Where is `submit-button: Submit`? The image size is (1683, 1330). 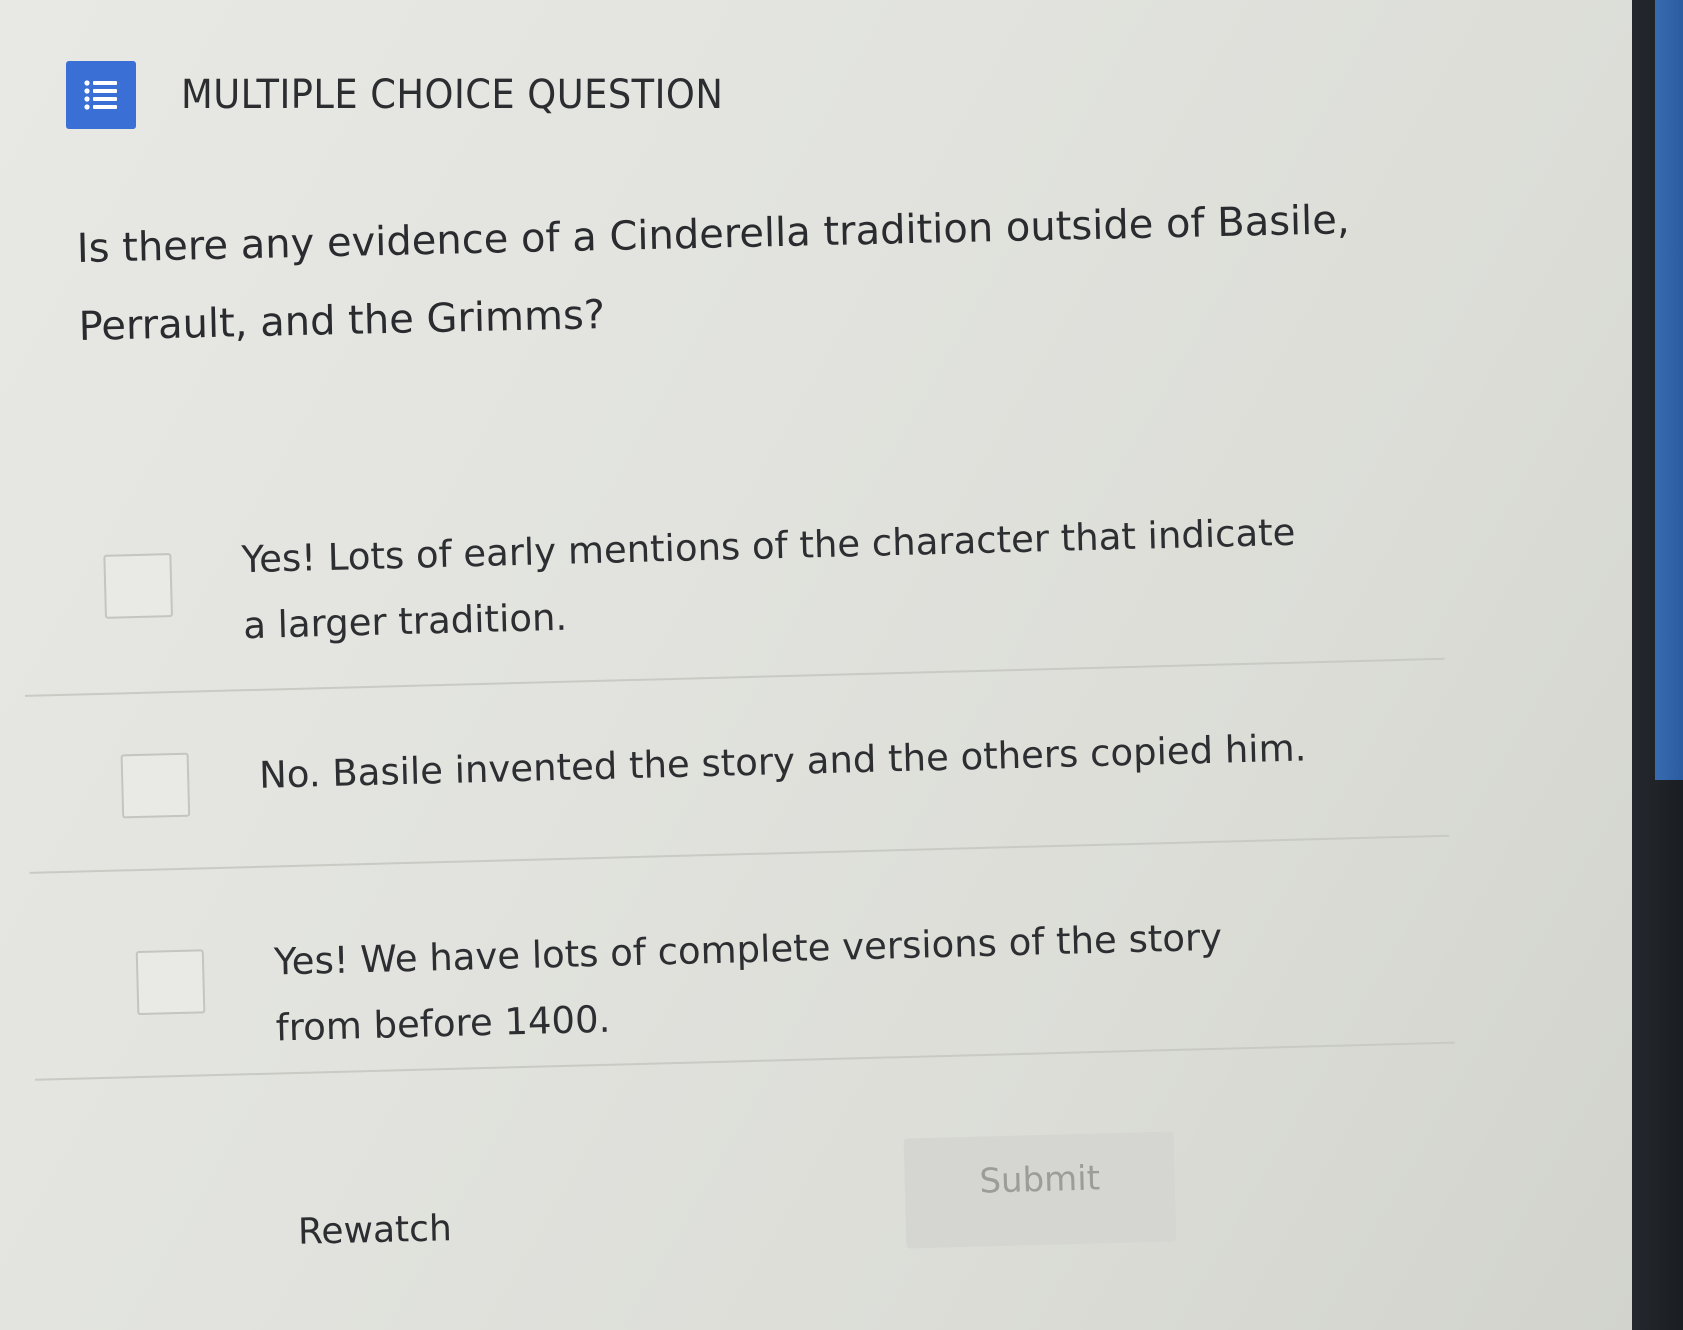 submit-button: Submit is located at coordinates (1040, 1190).